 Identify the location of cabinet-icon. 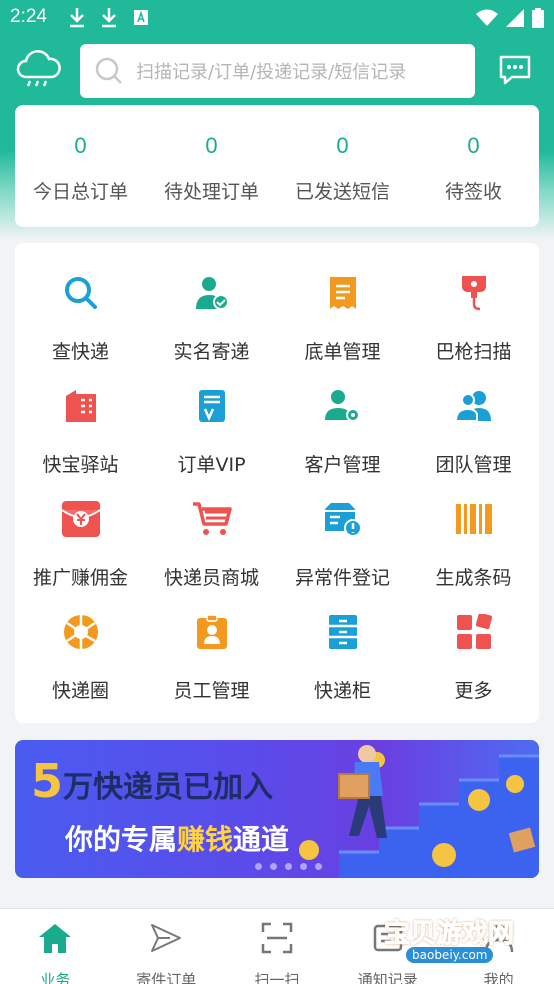
(342, 632).